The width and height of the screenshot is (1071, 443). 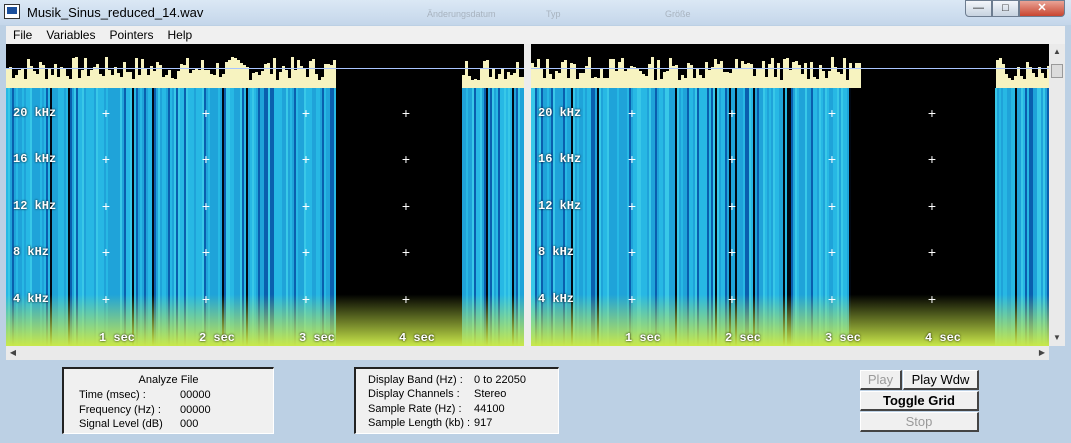 What do you see at coordinates (415, 409) in the screenshot?
I see `sample-rate-label: Sample Rate (Hz) :` at bounding box center [415, 409].